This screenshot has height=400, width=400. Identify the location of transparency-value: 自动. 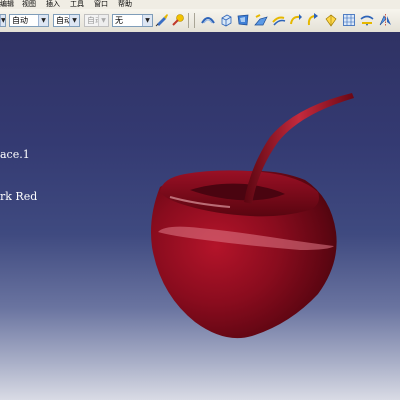
(20, 20).